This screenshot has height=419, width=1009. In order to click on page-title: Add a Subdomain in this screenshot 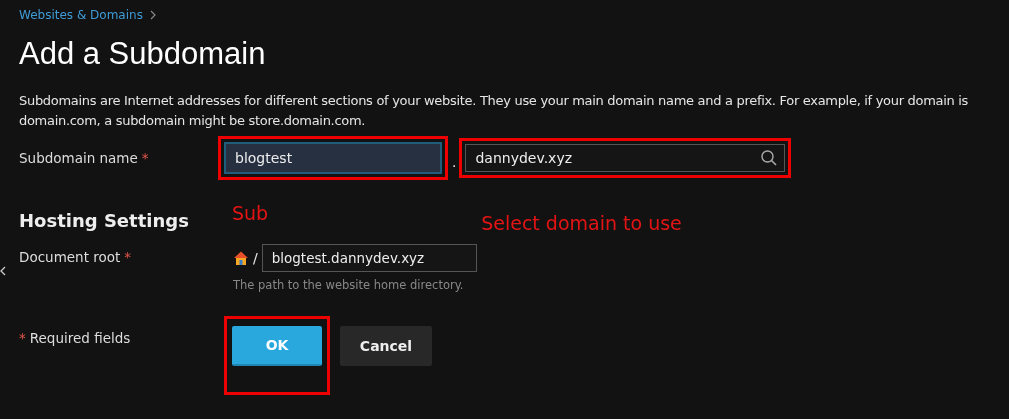, I will do `click(143, 54)`.